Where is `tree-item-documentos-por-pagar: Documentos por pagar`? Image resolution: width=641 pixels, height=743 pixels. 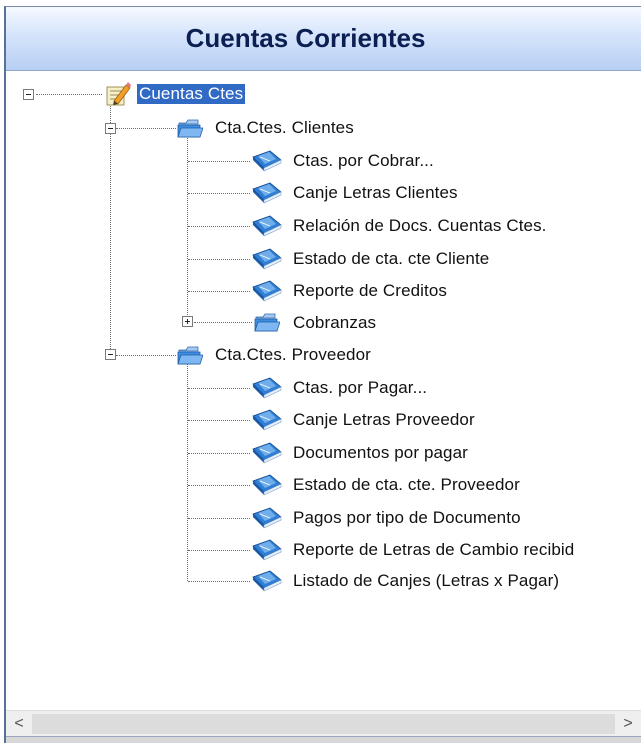 tree-item-documentos-por-pagar: Documentos por pagar is located at coordinates (380, 453).